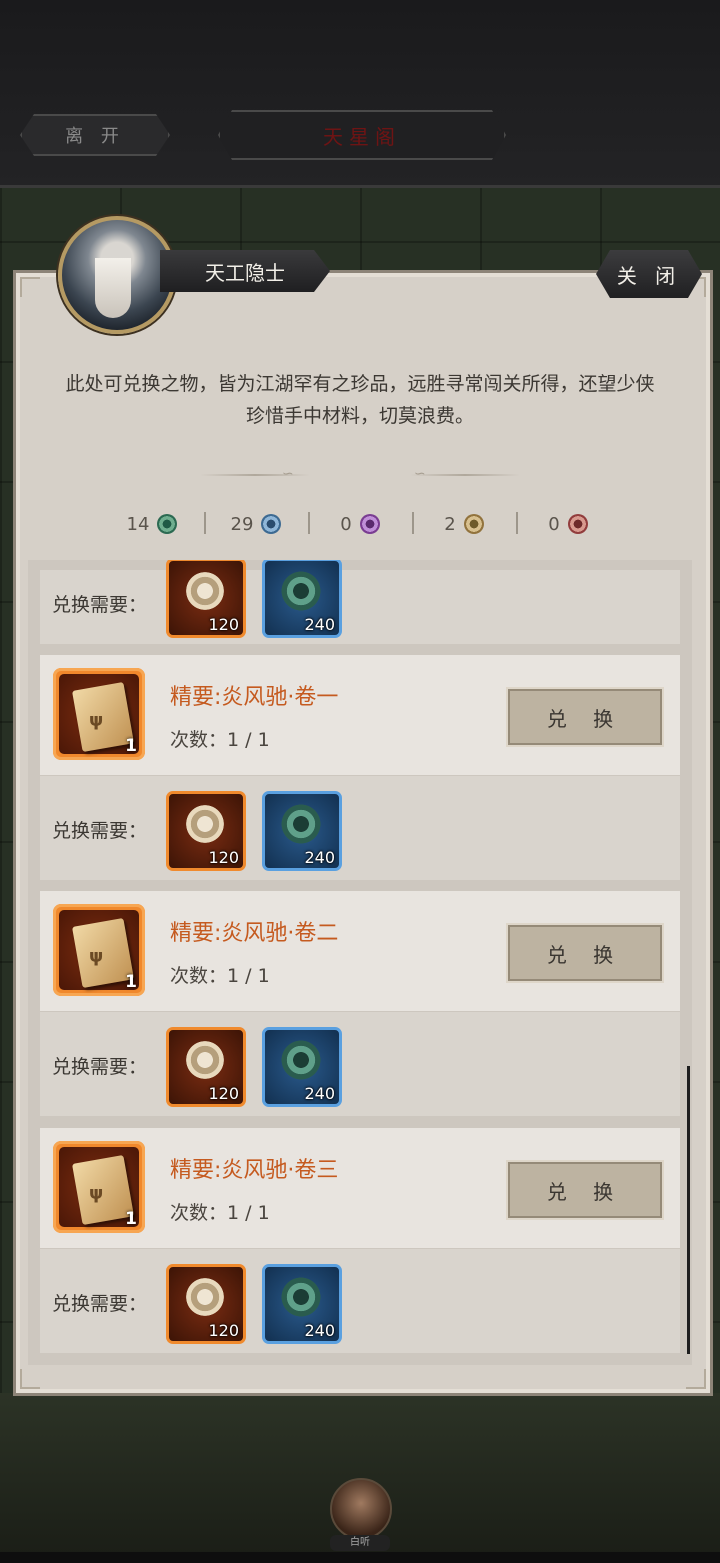 Image resolution: width=720 pixels, height=1563 pixels. Describe the element at coordinates (649, 274) in the screenshot. I see `close-button: 关 闭` at that location.